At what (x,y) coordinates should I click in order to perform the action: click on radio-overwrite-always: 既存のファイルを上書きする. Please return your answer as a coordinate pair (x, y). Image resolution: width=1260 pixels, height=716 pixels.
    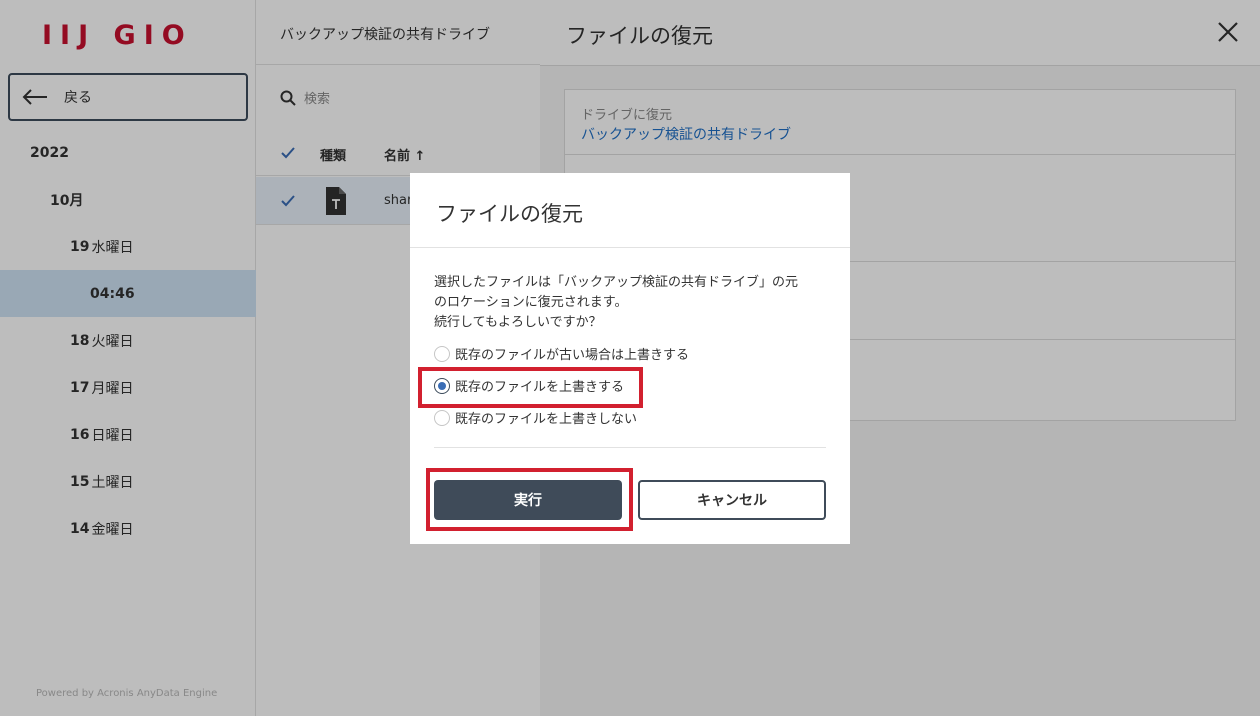
    Looking at the image, I should click on (529, 385).